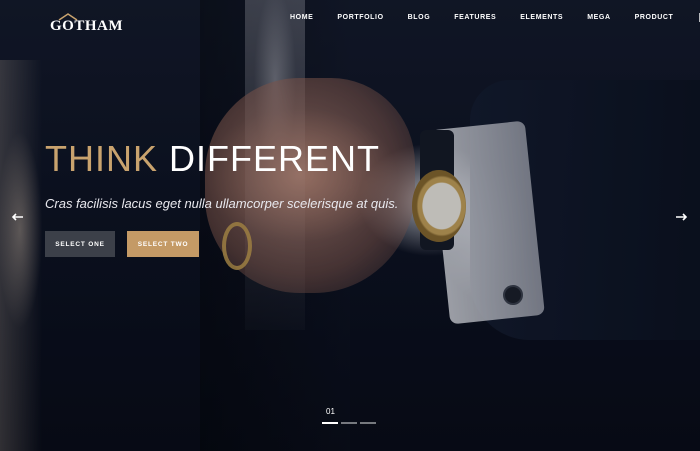  Describe the element at coordinates (654, 17) in the screenshot. I see `nav-item-product: PRODUCT` at that location.